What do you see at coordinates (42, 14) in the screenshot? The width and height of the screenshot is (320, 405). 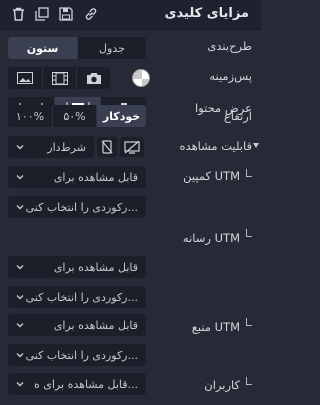 I see `duplicate-icon` at bounding box center [42, 14].